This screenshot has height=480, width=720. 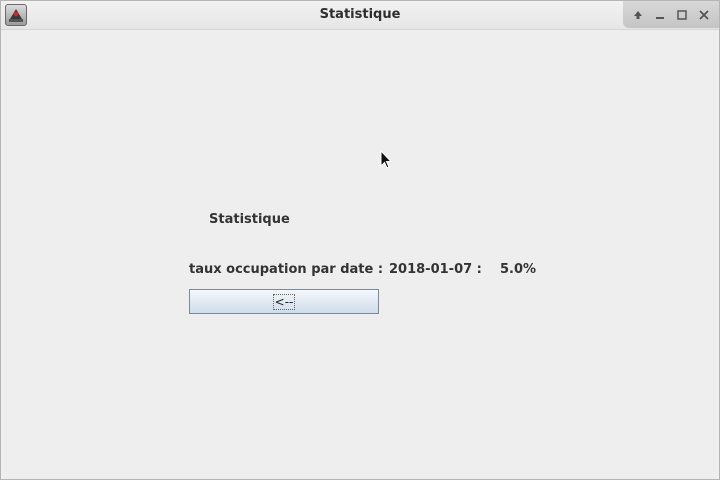 What do you see at coordinates (660, 15) in the screenshot?
I see `minimize-icon` at bounding box center [660, 15].